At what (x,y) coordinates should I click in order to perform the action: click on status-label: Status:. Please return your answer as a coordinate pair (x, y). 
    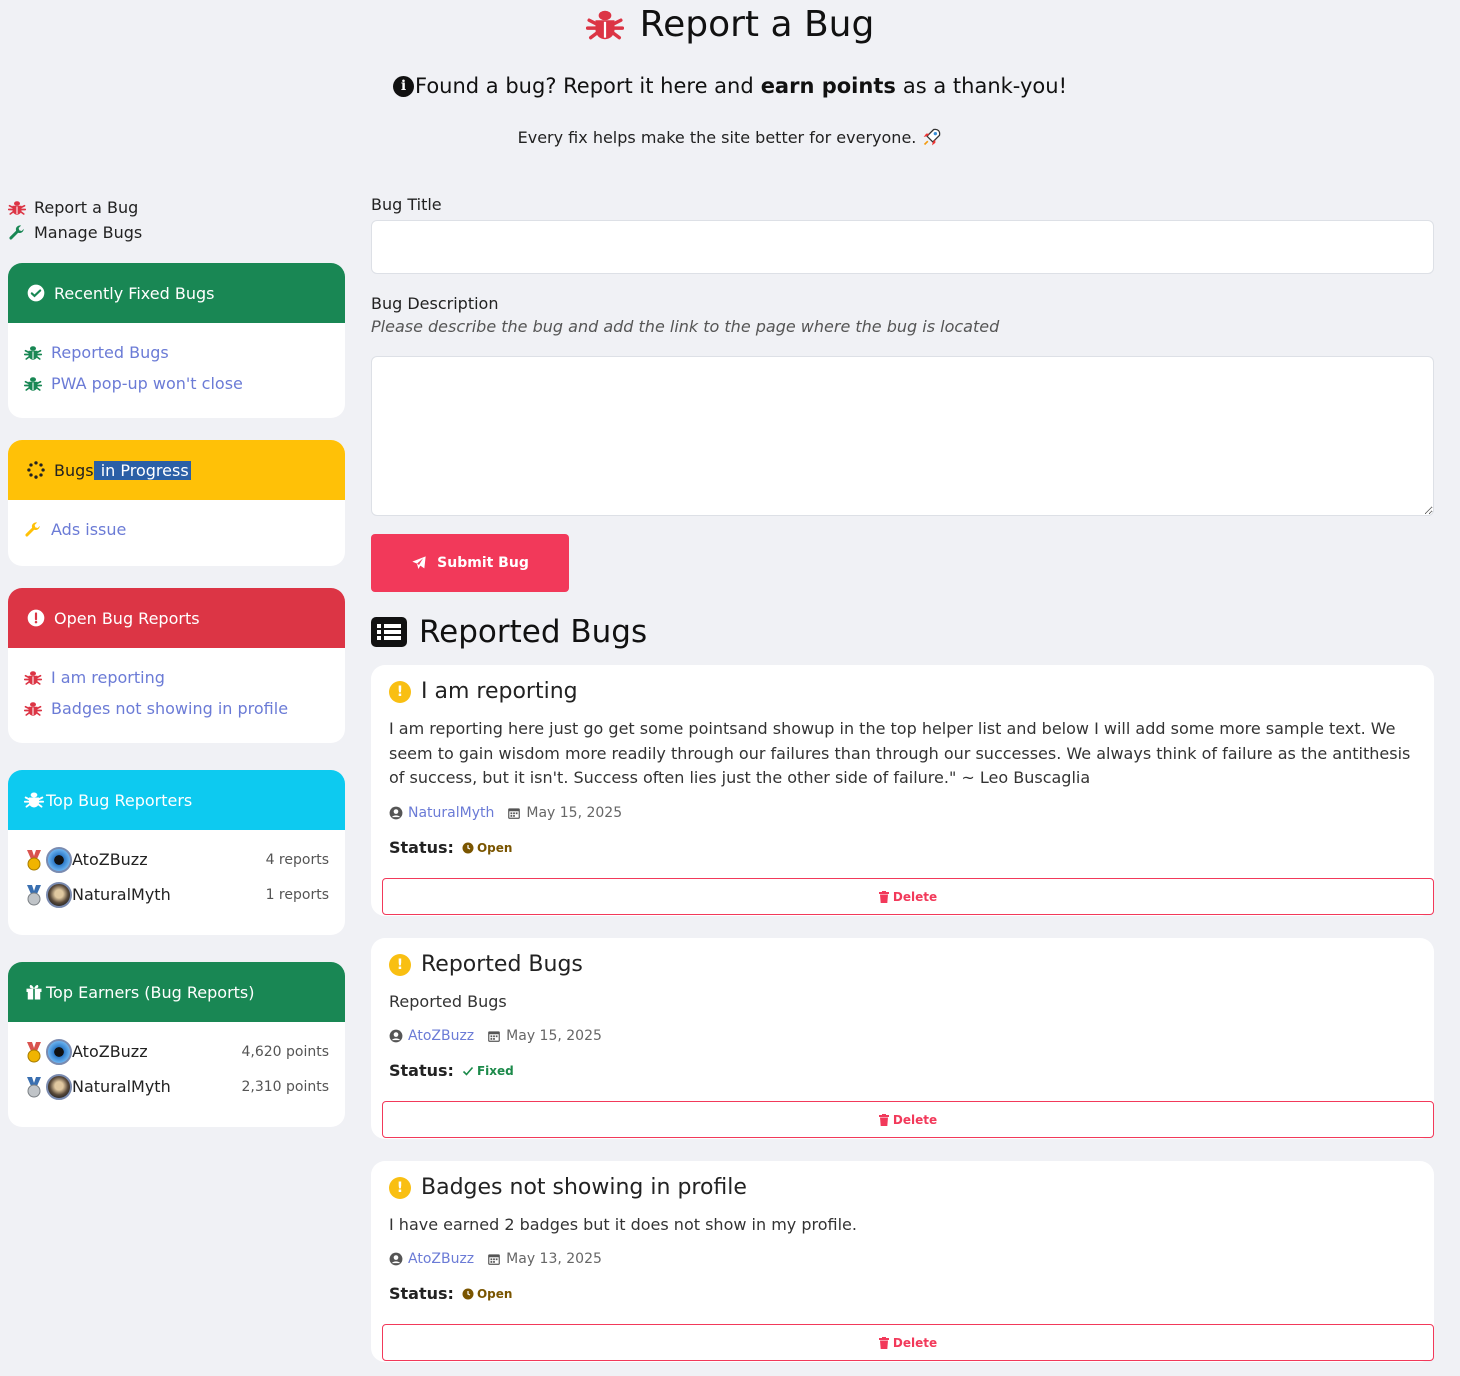
    Looking at the image, I should click on (421, 1293).